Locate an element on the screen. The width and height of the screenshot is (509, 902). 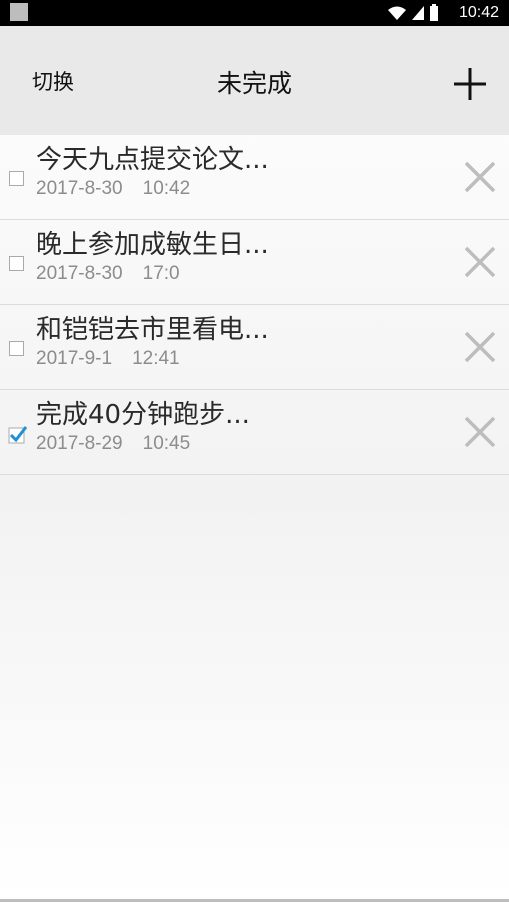
status-icons is located at coordinates (413, 13).